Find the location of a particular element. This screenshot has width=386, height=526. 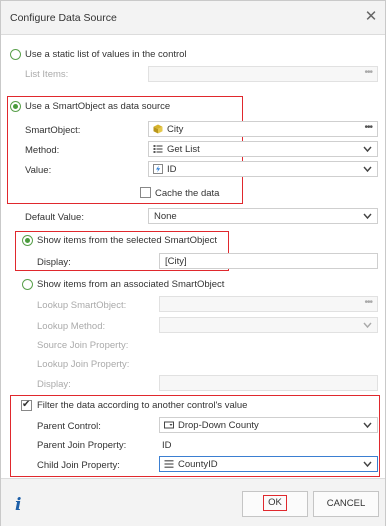

dialog-title: Configure Data Source is located at coordinates (63, 18).